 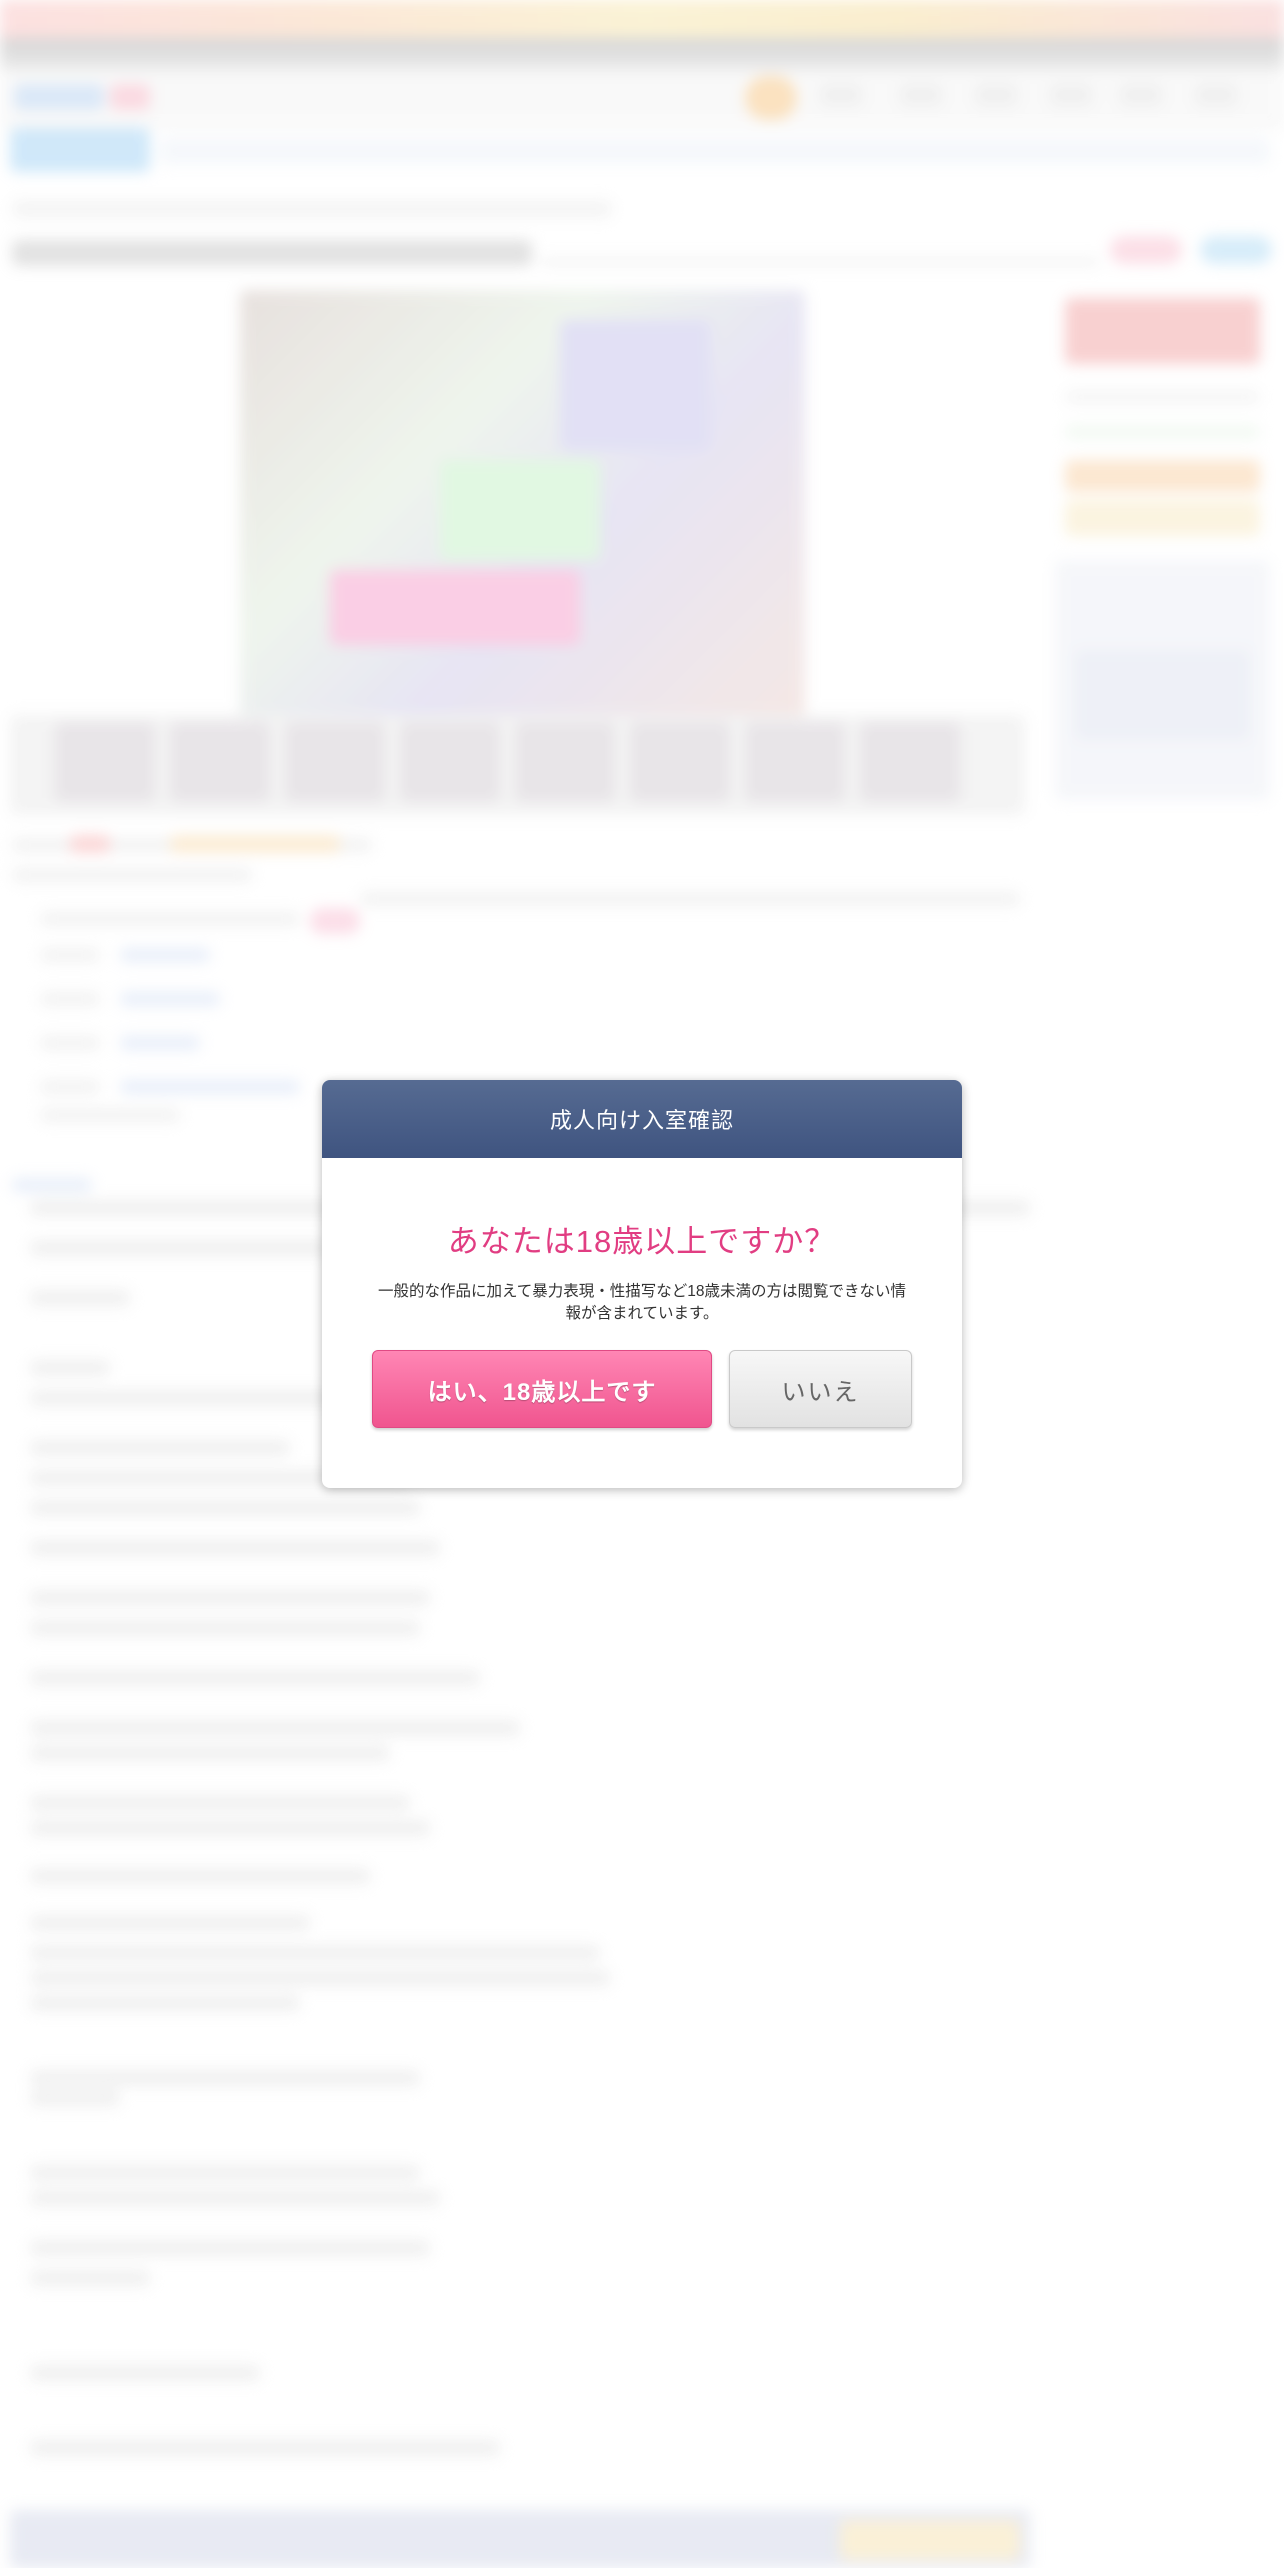 I want to click on dialog-title: 成人向け入室確認, so click(x=641, y=1120).